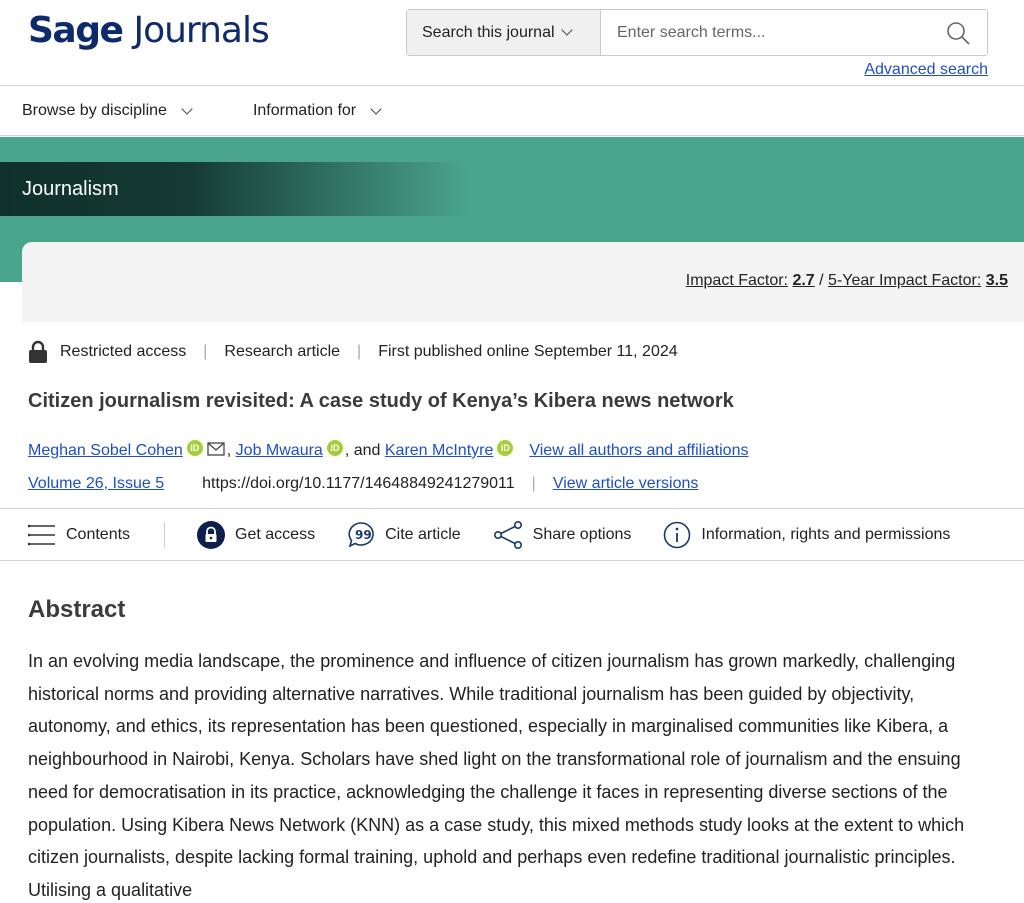  I want to click on lock-icon, so click(38, 352).